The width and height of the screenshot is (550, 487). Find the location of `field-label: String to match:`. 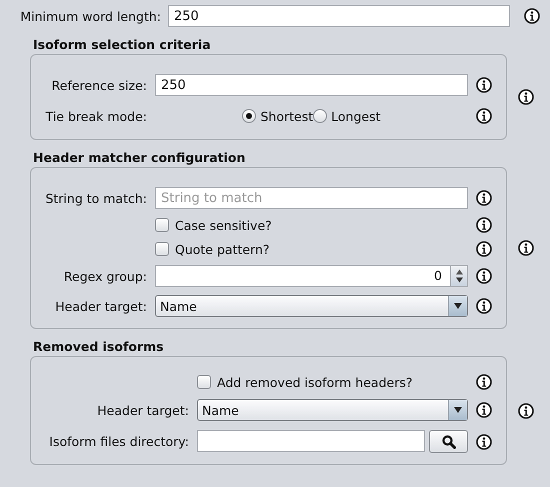

field-label: String to match: is located at coordinates (95, 198).